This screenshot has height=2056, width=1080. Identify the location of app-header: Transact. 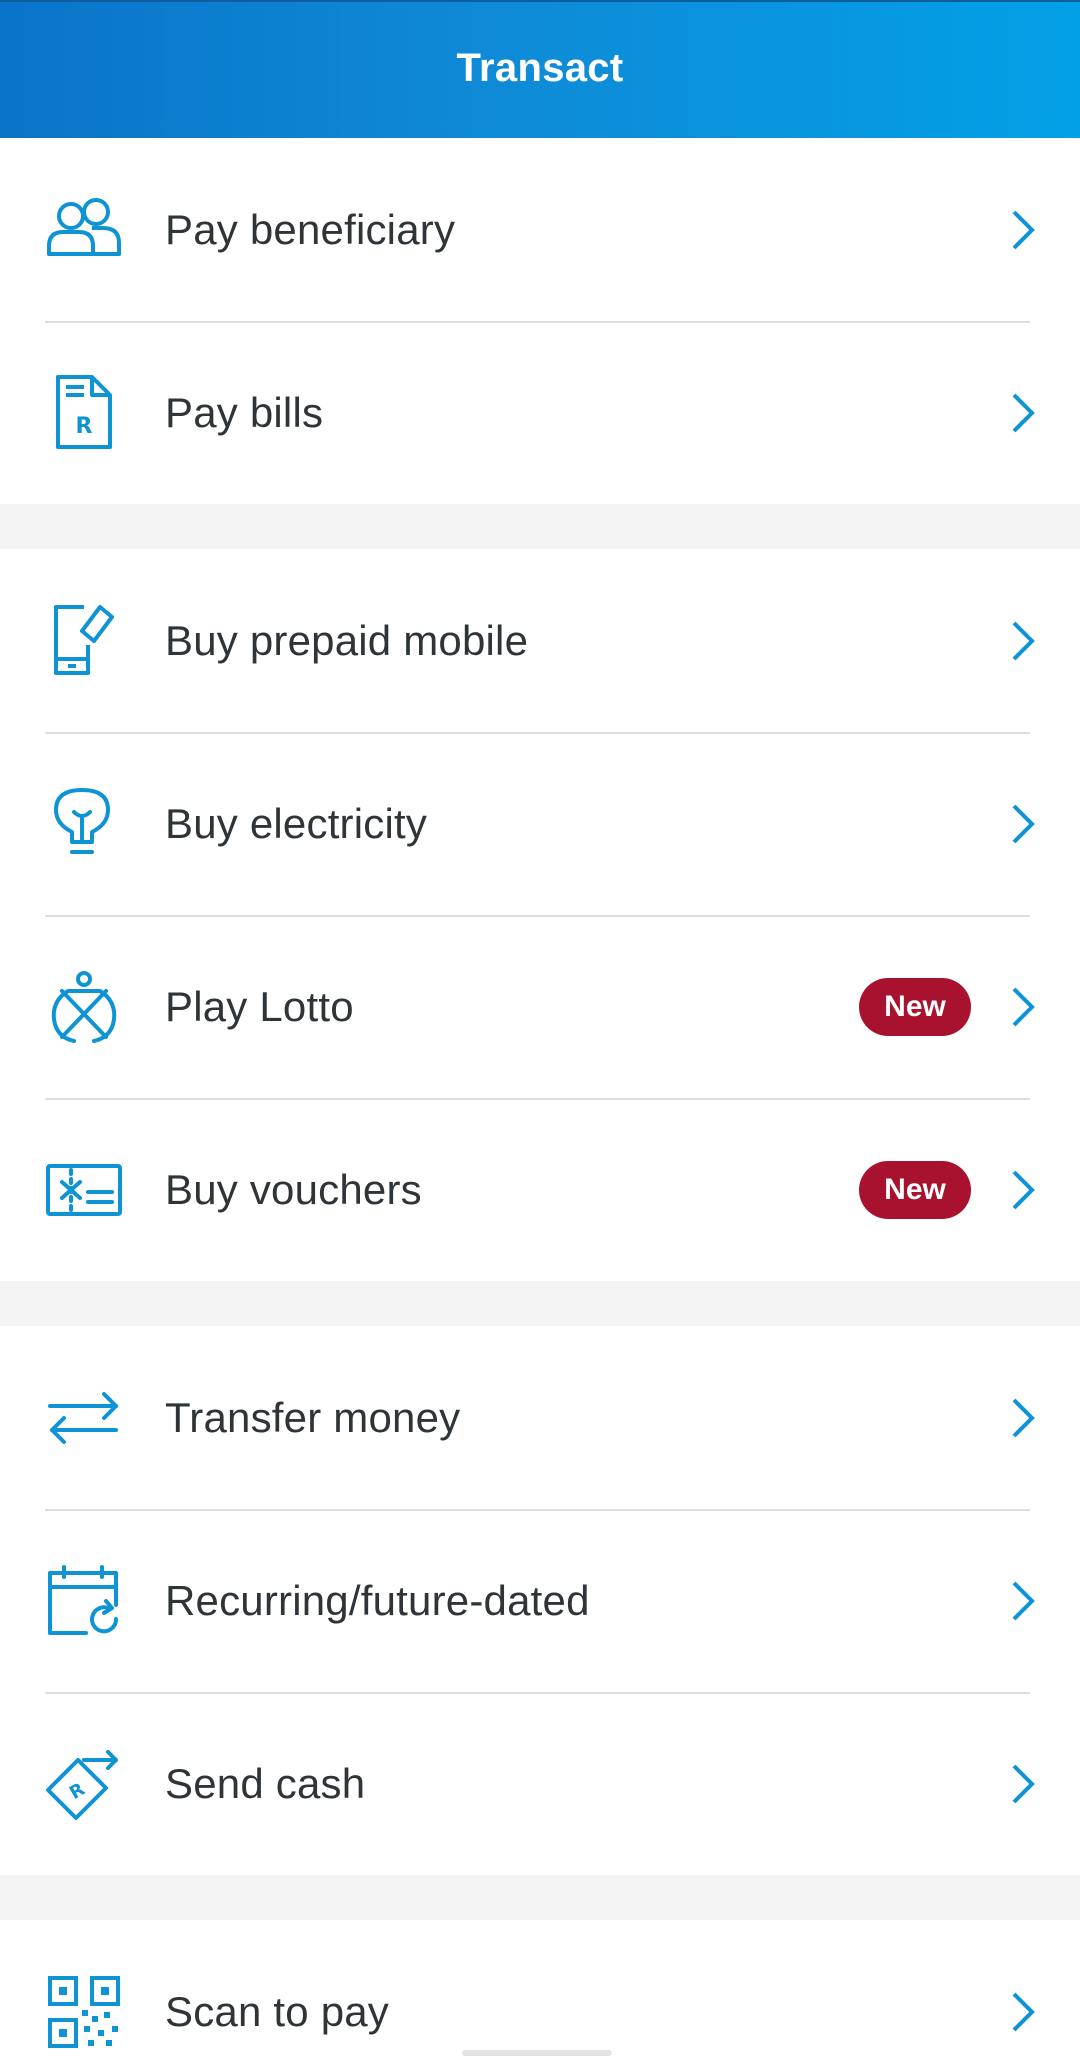
(540, 69).